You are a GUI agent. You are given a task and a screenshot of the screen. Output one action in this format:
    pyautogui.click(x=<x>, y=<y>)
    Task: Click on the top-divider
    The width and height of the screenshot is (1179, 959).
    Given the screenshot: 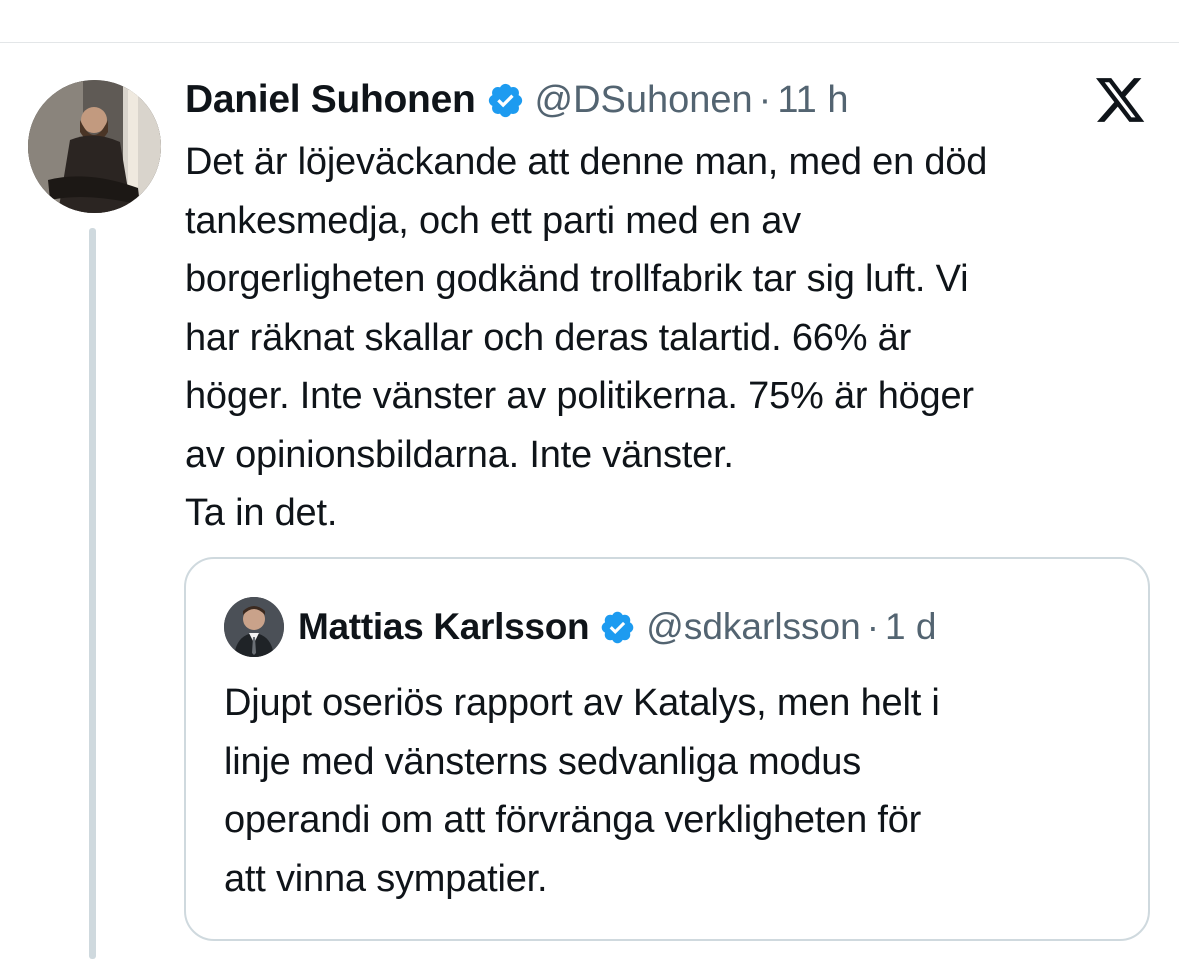 What is the action you would take?
    pyautogui.click(x=589, y=42)
    